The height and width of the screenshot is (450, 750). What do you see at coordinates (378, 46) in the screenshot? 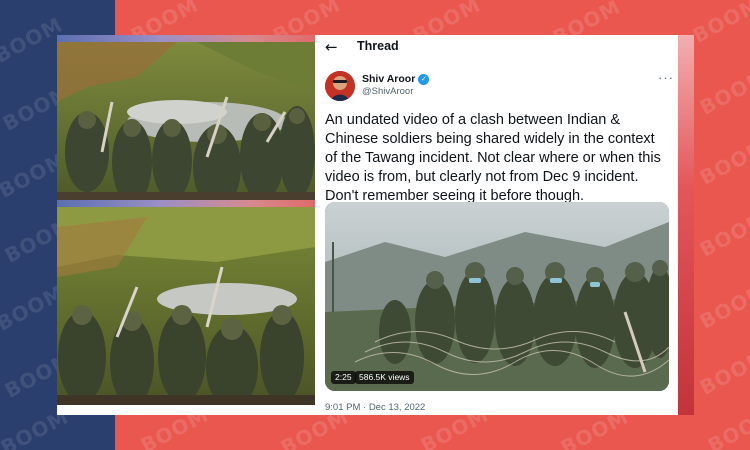
I see `thread-title: Thread` at bounding box center [378, 46].